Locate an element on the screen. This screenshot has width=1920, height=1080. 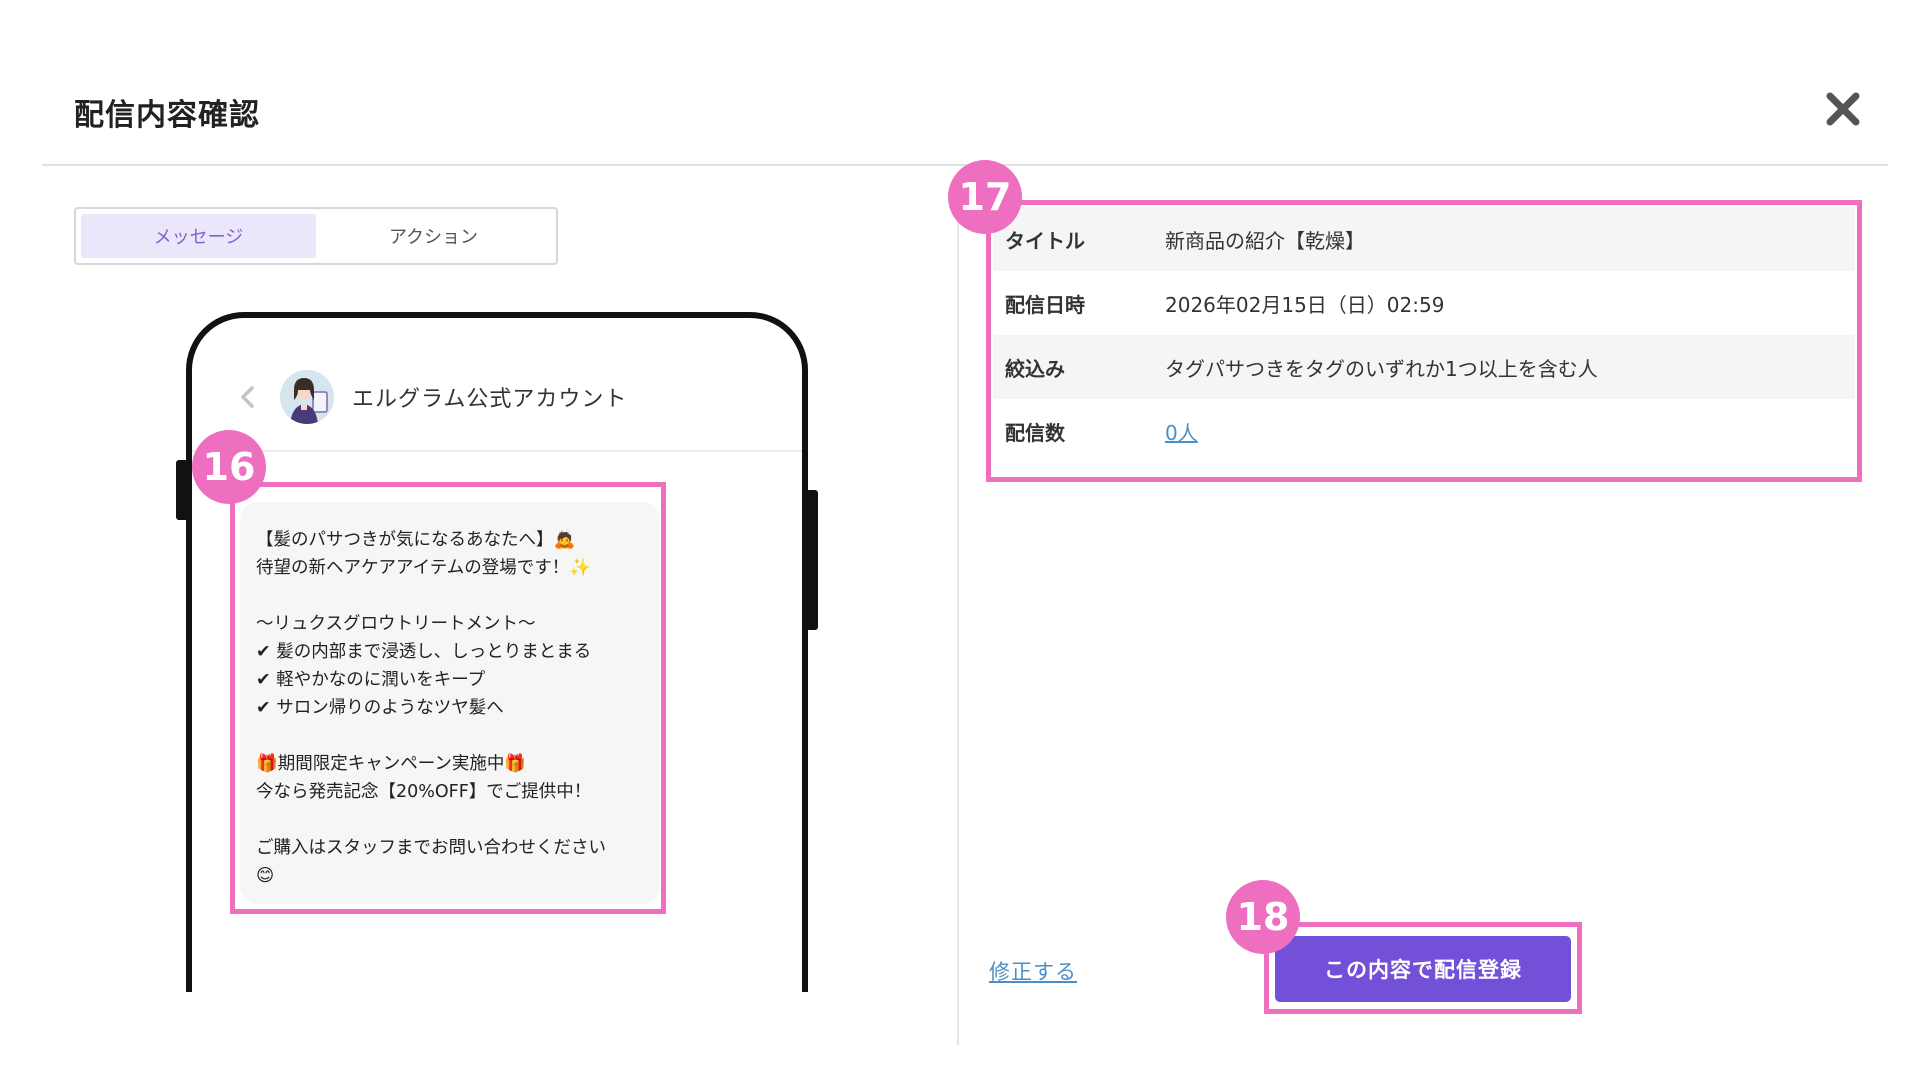
chat-header: エルグラム公式アカウント is located at coordinates (497, 385).